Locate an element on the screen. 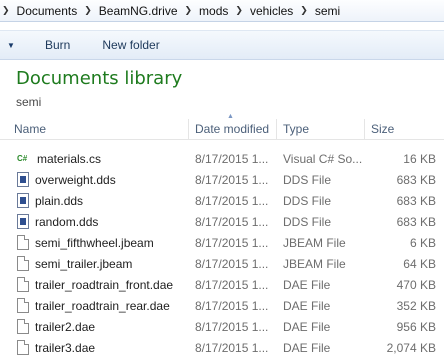 The image size is (444, 359). breadcrumb-mods: mods ❯ is located at coordinates (221, 11).